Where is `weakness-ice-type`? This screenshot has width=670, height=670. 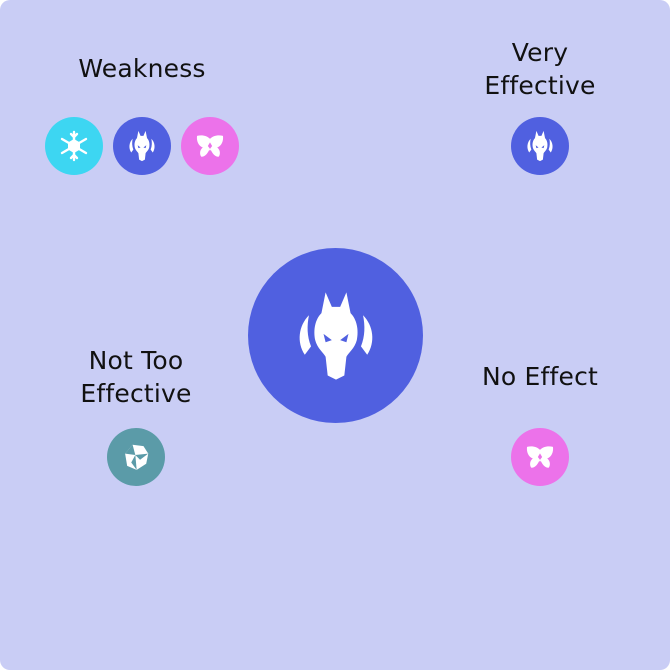
weakness-ice-type is located at coordinates (74, 146).